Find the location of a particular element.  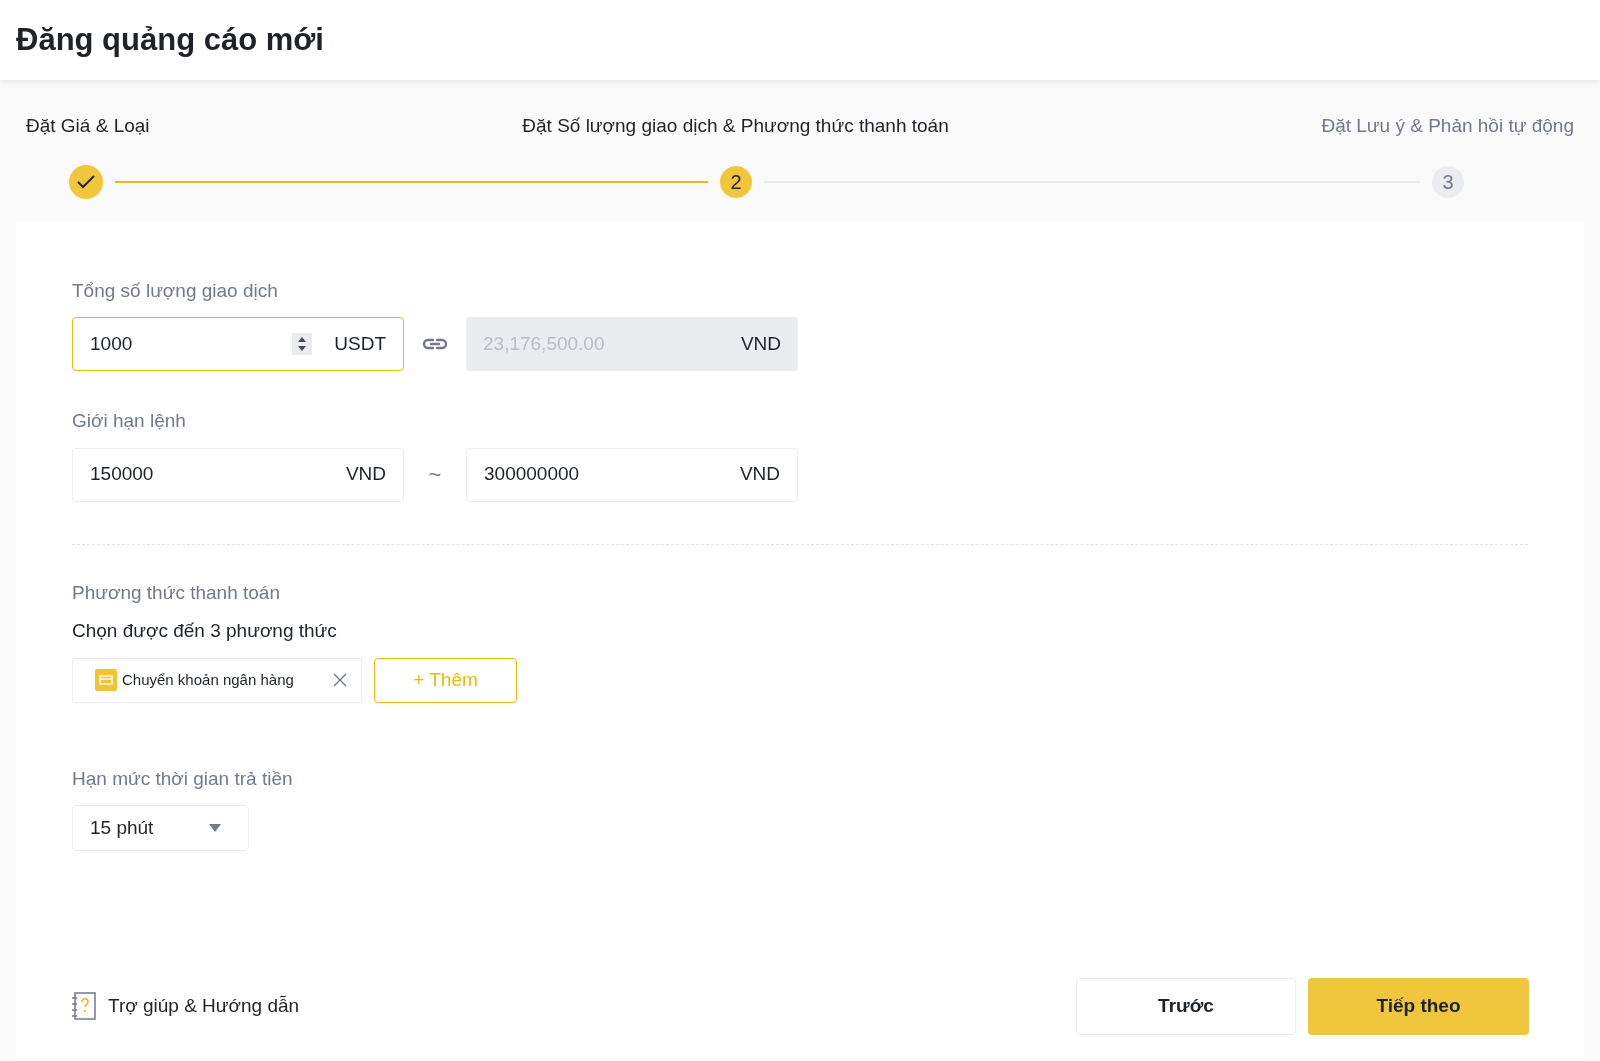

field-label: Tổng số lượng giao dịch is located at coordinates (175, 290).